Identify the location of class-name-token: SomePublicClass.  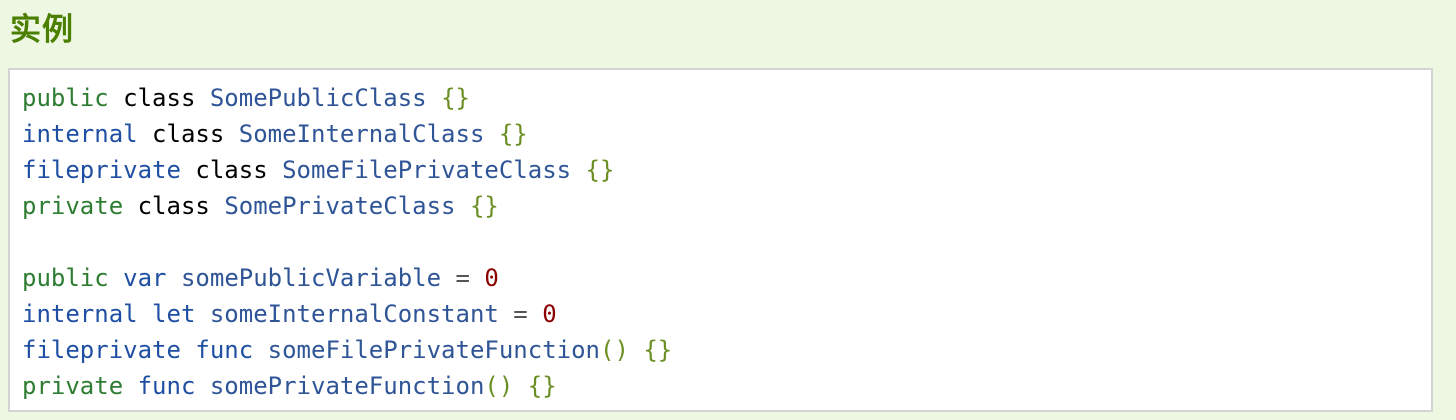
(318, 98).